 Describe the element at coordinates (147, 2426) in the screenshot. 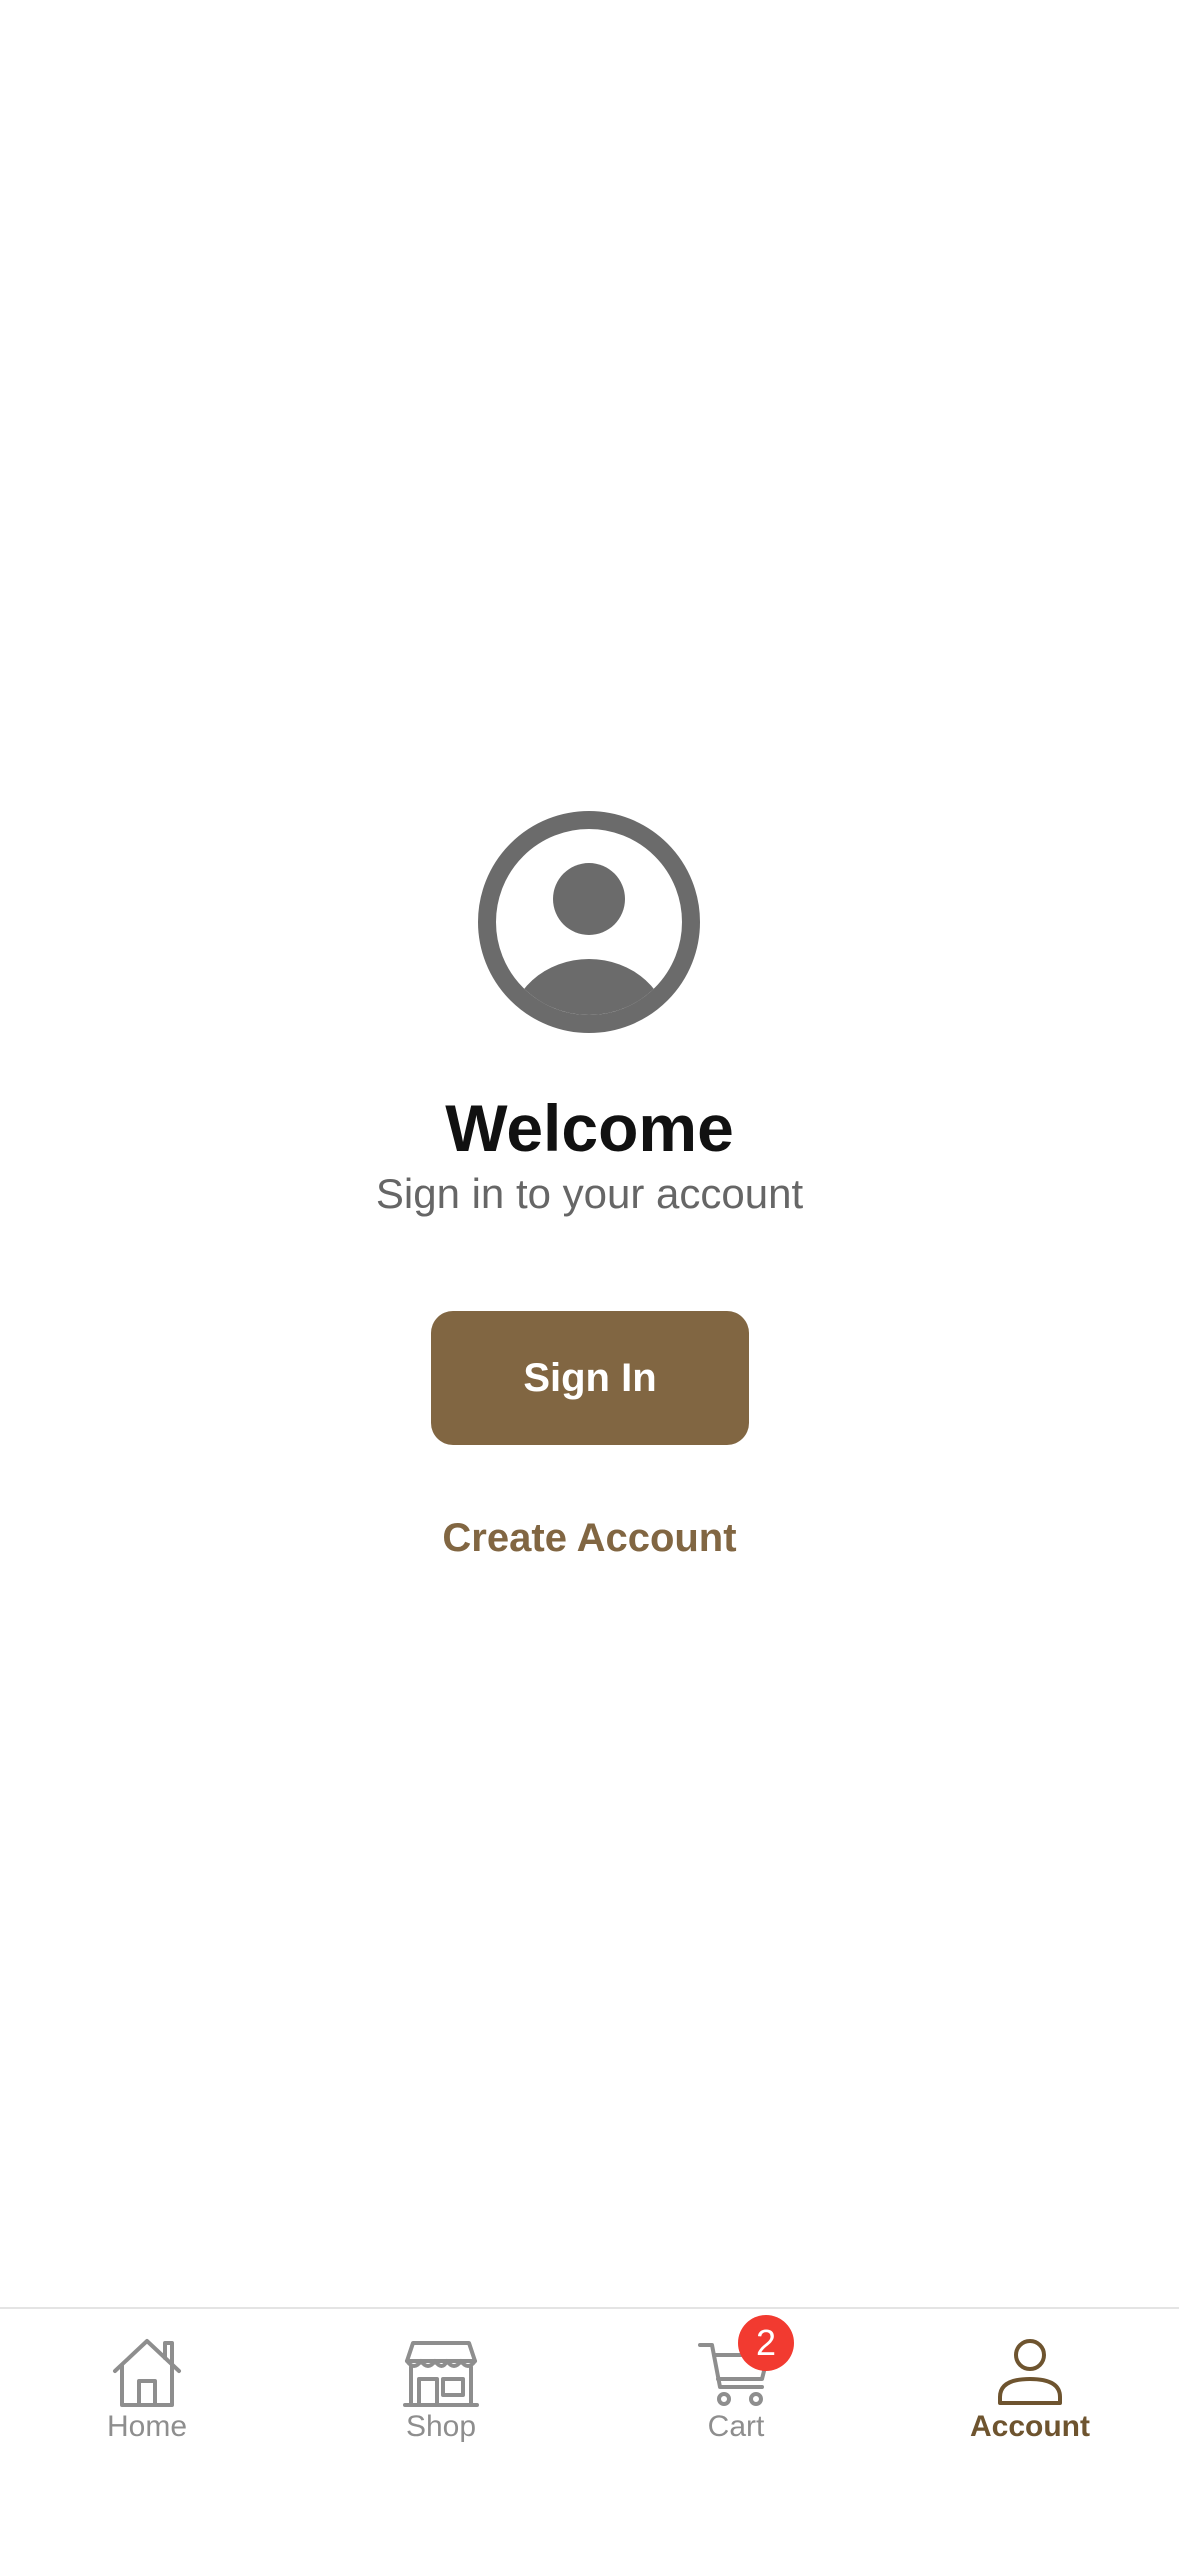

I see `tab-label-home: Home` at that location.